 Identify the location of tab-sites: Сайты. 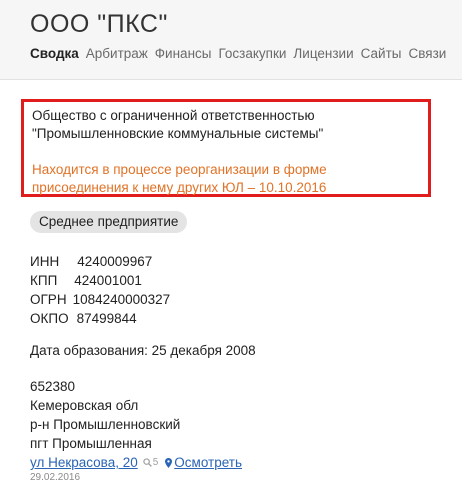
(381, 53).